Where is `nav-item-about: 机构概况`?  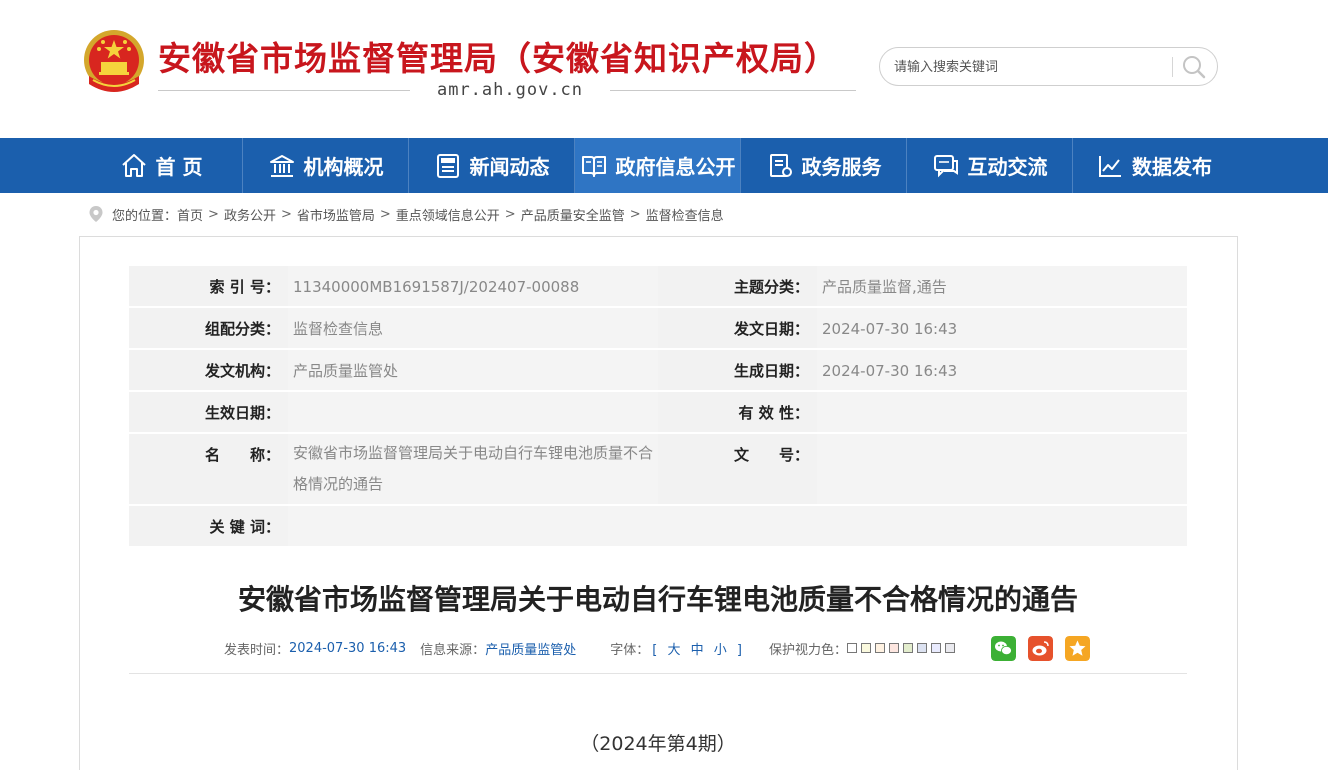
nav-item-about: 机构概况 is located at coordinates (325, 165).